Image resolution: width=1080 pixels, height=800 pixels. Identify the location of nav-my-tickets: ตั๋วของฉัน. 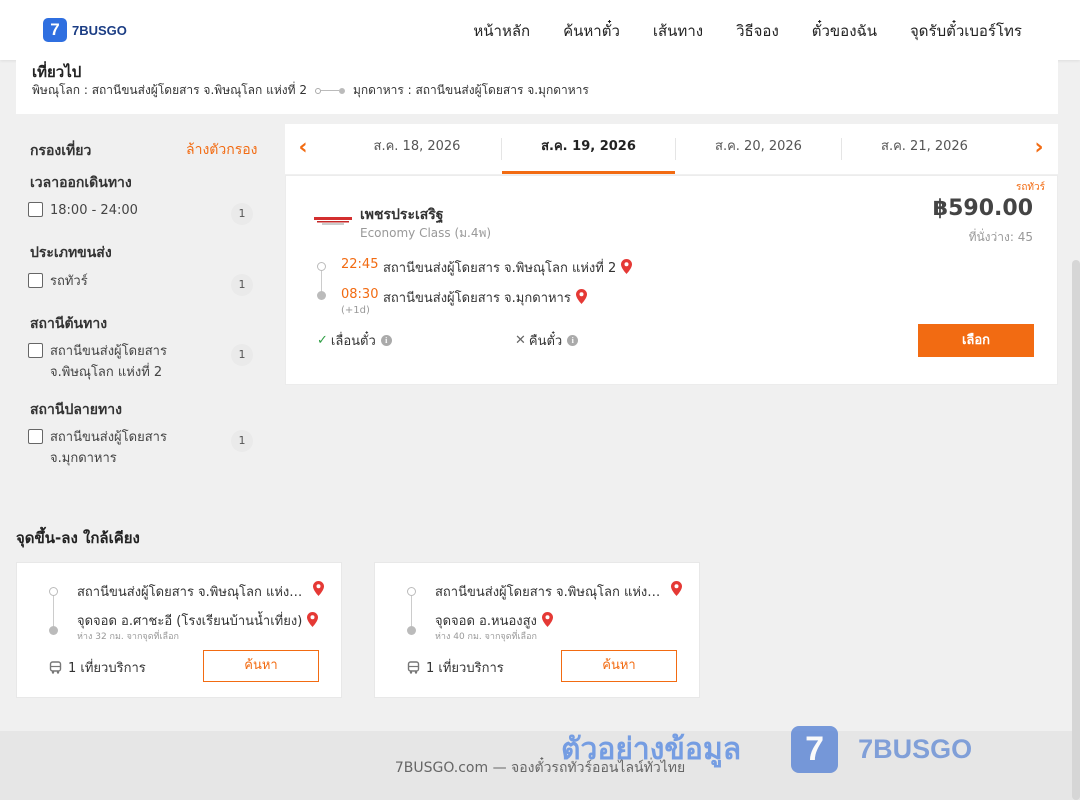
(844, 31).